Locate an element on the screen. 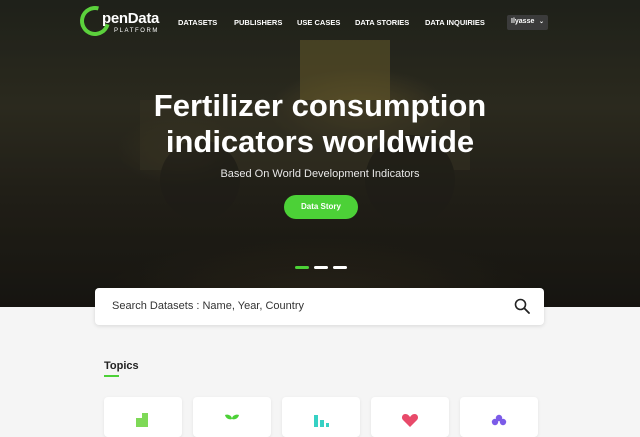 This screenshot has width=640, height=437. topic-card-statistics is located at coordinates (321, 417).